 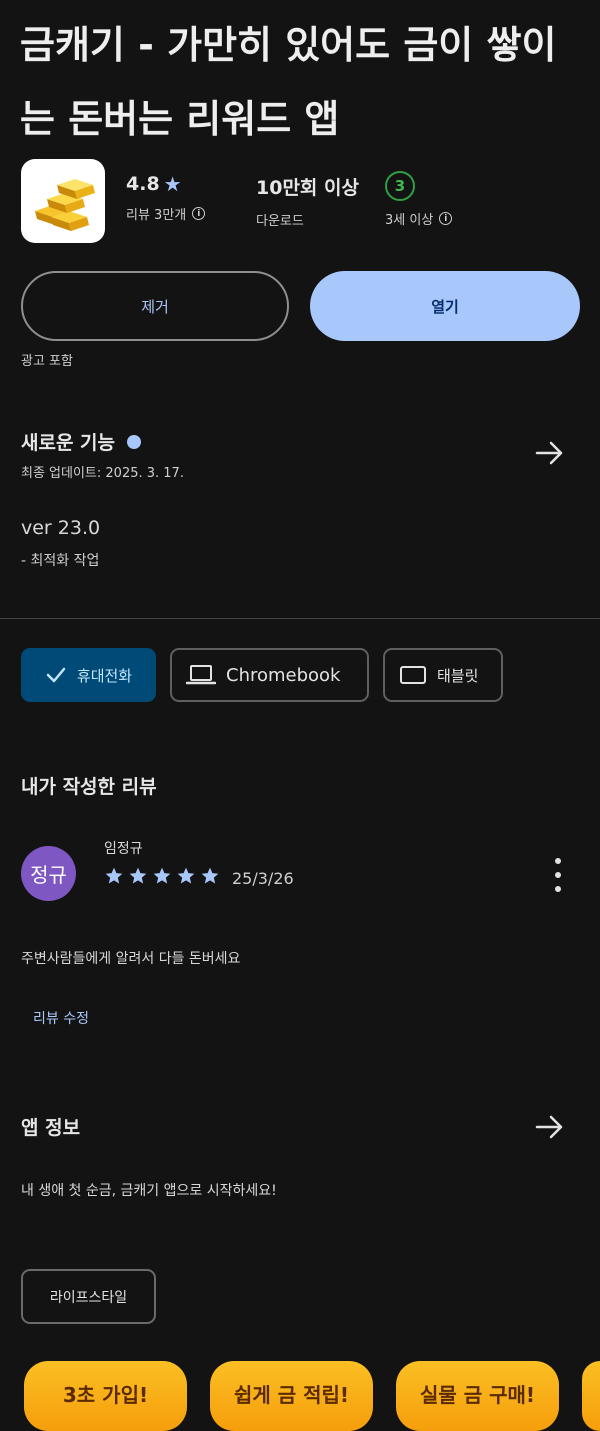 I want to click on uninstall-button: 제거, so click(x=155, y=306).